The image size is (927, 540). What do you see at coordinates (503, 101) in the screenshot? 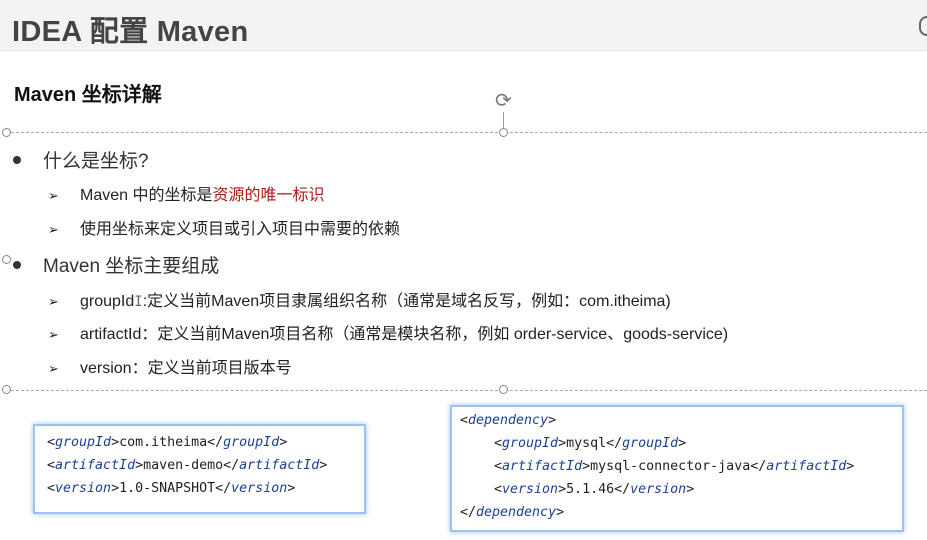
I see `rotate-icon: ⟳` at bounding box center [503, 101].